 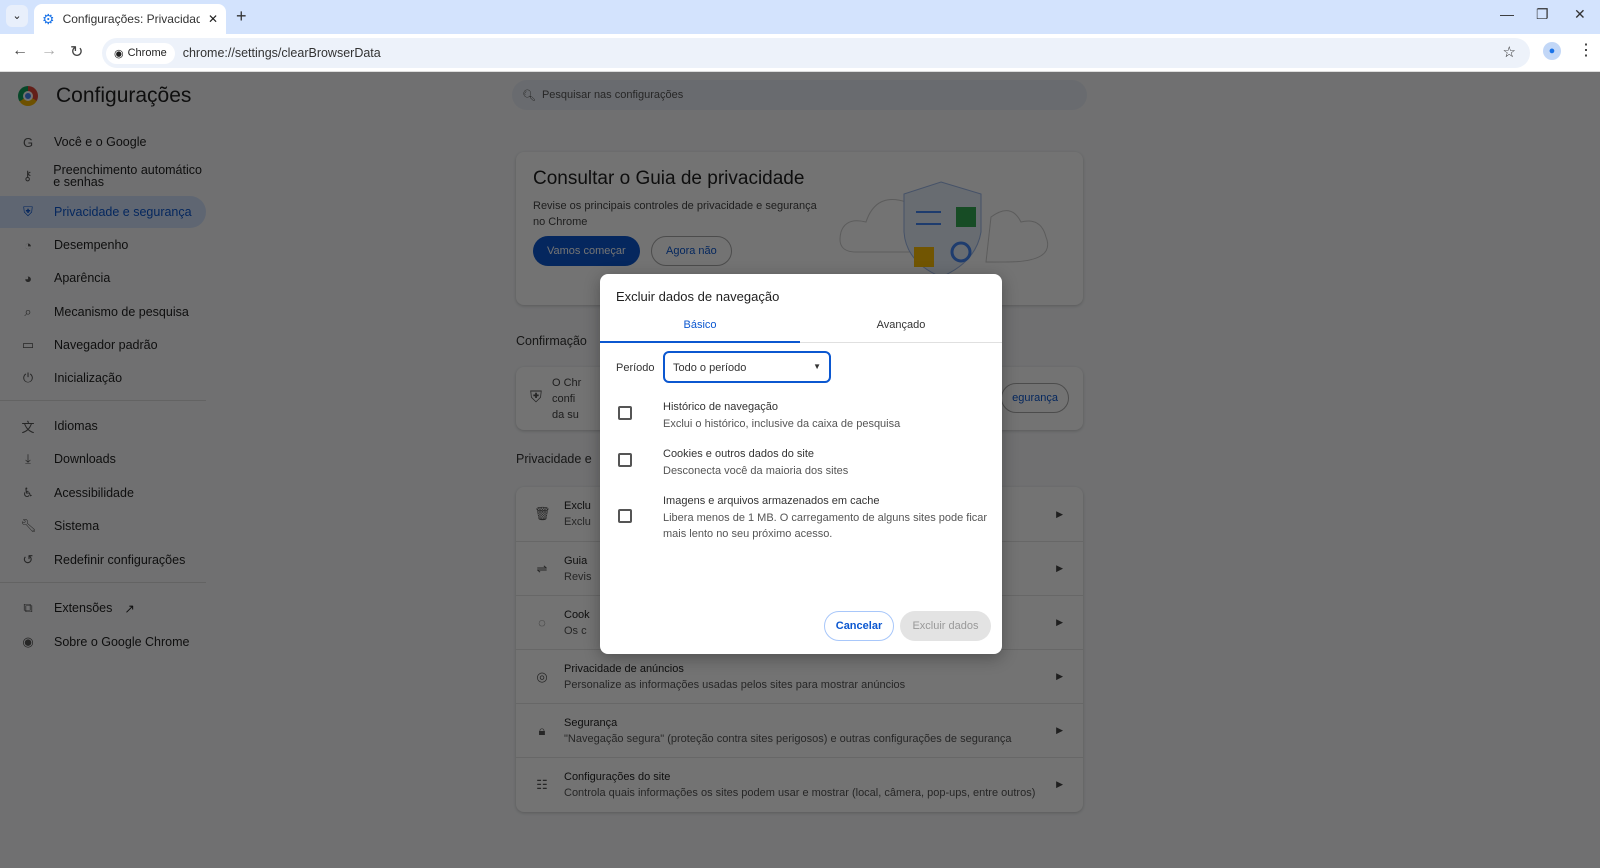 I want to click on sidebar-item-system: 🔧︎ Sistema, so click(x=103, y=526).